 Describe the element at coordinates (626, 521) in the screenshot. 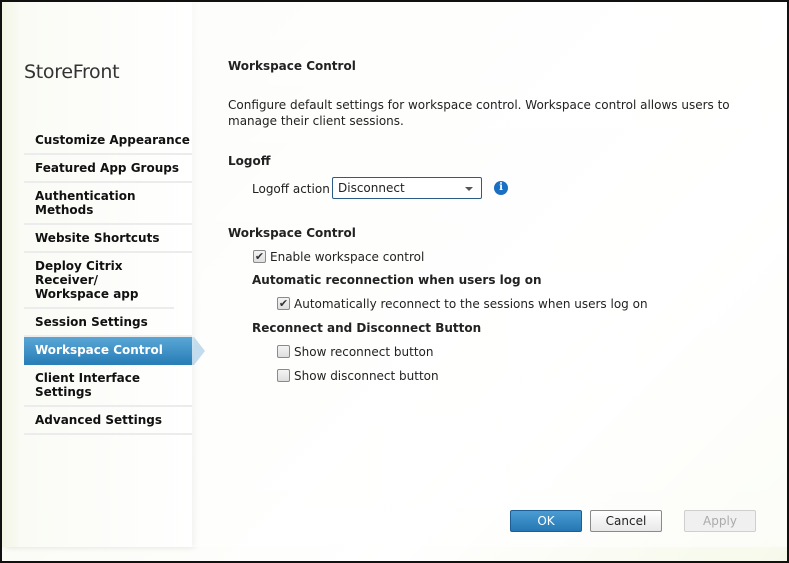

I see `cancel-button: Cancel` at that location.